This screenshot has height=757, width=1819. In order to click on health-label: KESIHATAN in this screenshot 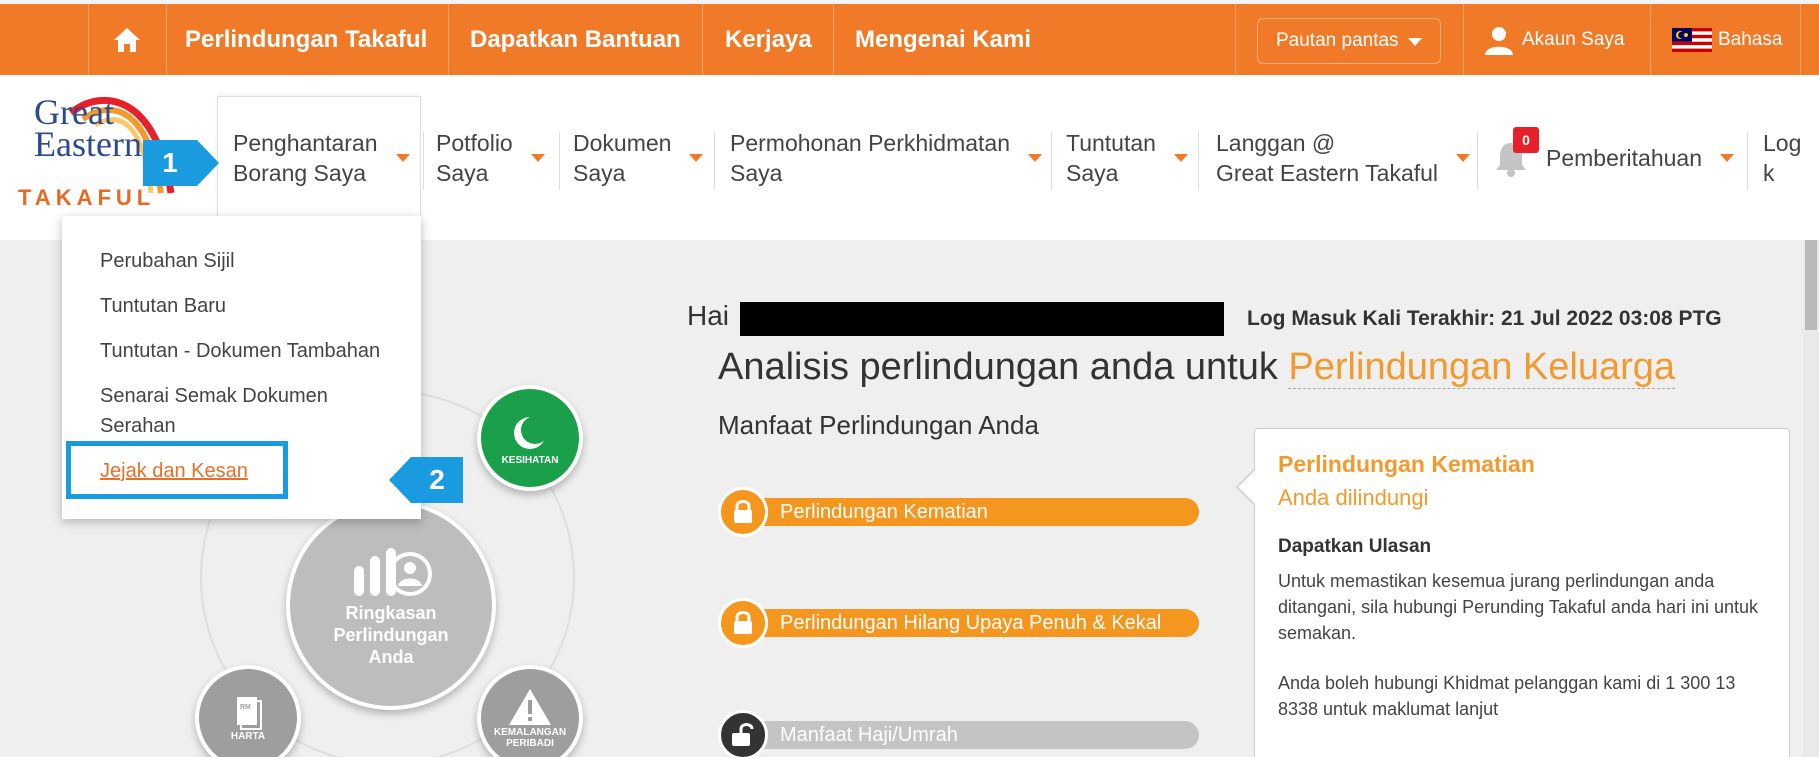, I will do `click(530, 460)`.